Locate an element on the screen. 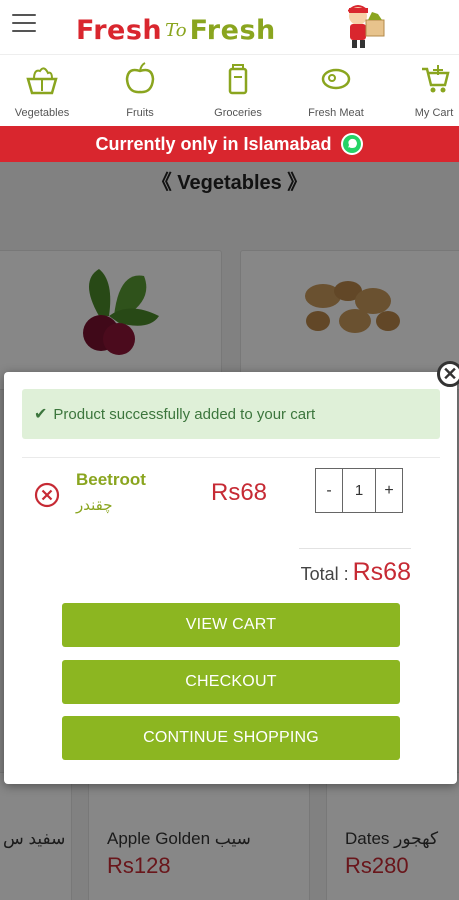 This screenshot has width=459, height=900. category-fresh-meat: Fresh Meat is located at coordinates (336, 92).